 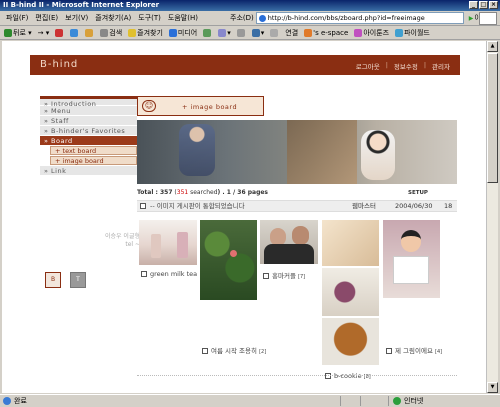 I want to click on drawing-paper, so click(x=411, y=270).